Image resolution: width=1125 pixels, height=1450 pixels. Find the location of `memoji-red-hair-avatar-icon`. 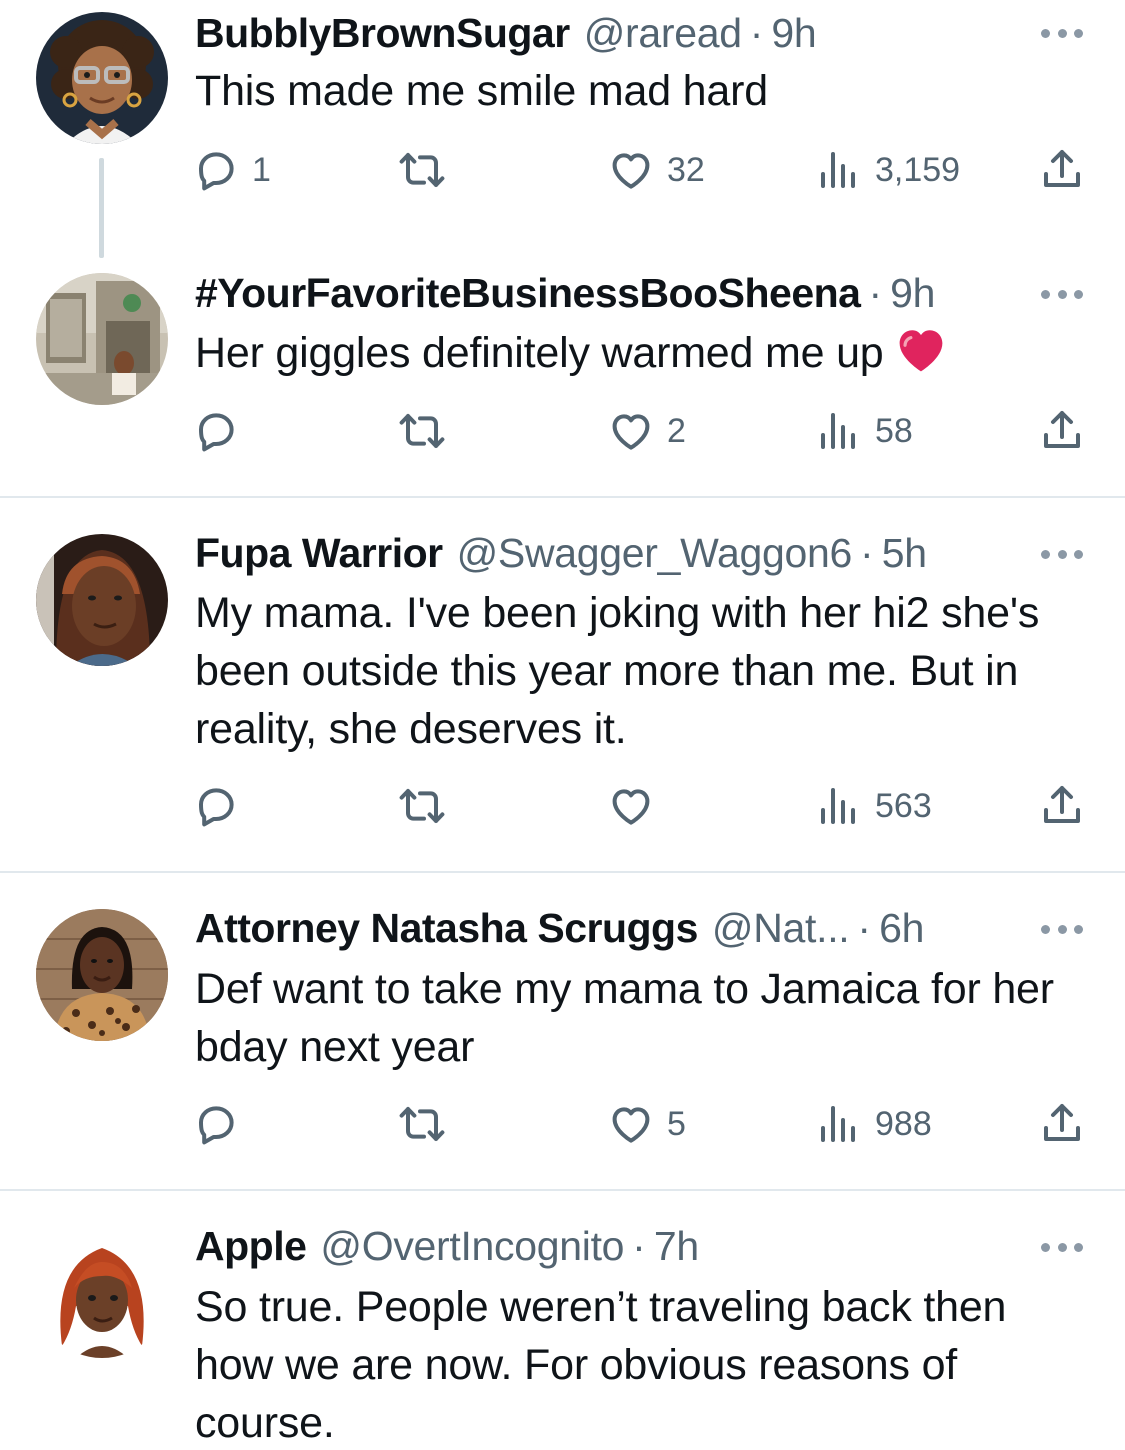

memoji-red-hair-avatar-icon is located at coordinates (102, 1292).